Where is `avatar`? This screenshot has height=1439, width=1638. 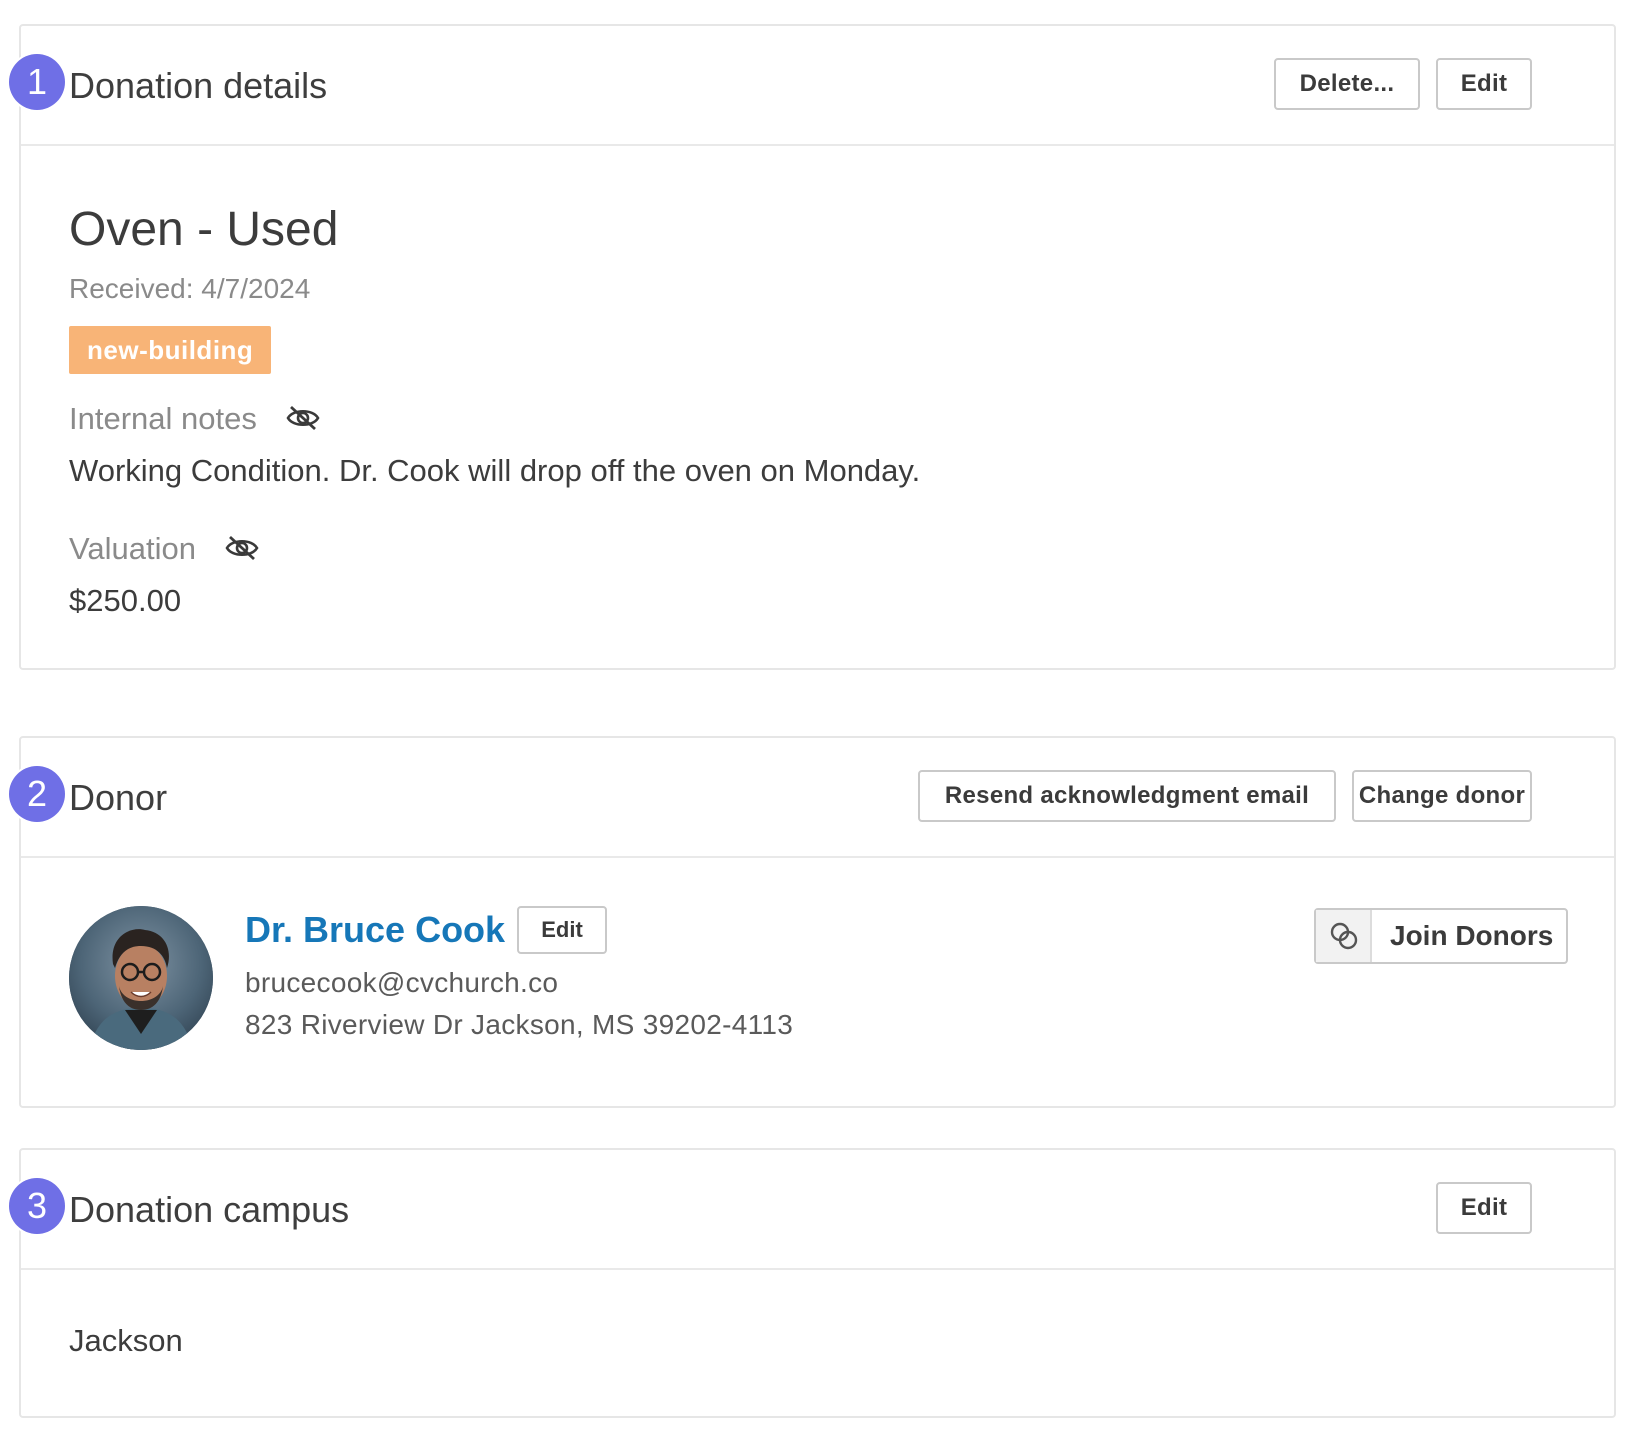 avatar is located at coordinates (141, 978).